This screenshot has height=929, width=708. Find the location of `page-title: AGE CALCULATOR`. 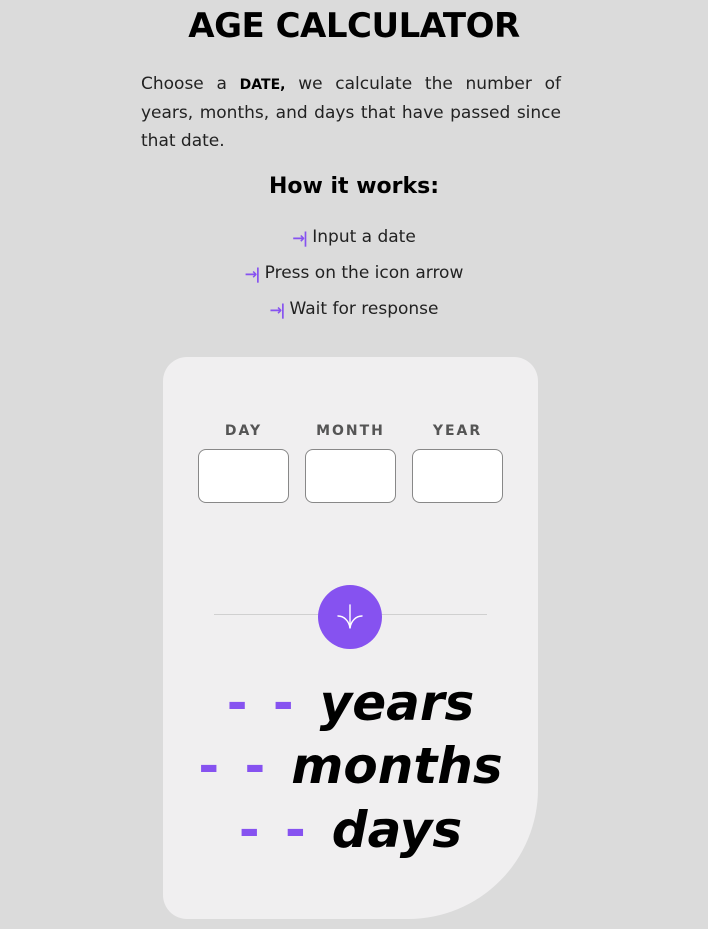

page-title: AGE CALCULATOR is located at coordinates (354, 26).